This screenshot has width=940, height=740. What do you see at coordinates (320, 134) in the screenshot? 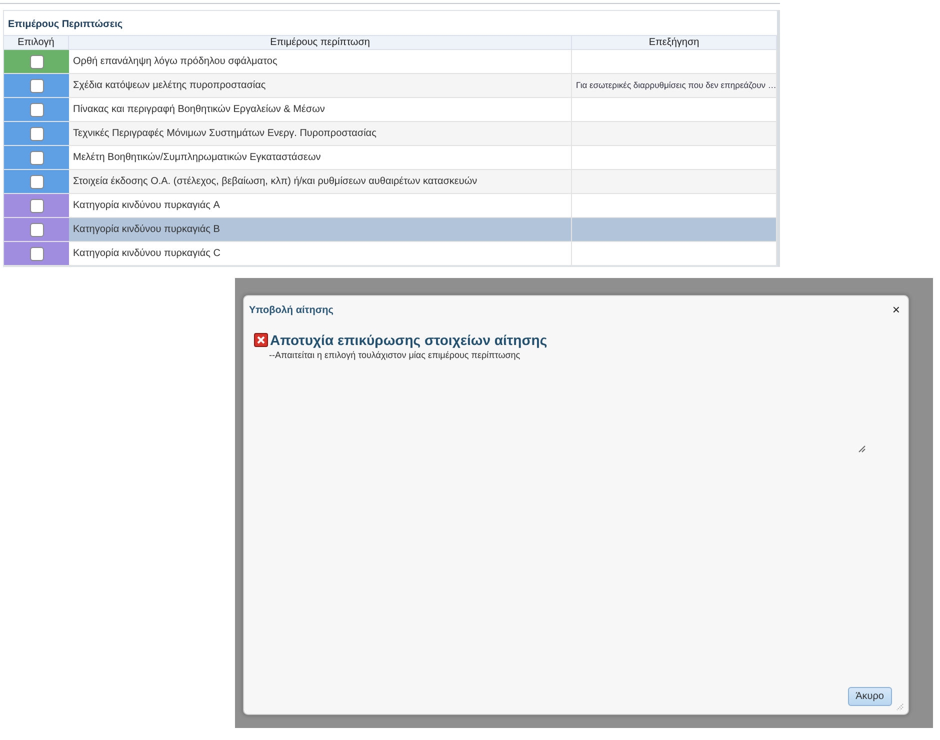
I see `table-cell: Τεχνικές Περιγραφές Μόνιμων Συστημάτων Ενεργ. Πυροπροστασίας` at bounding box center [320, 134].